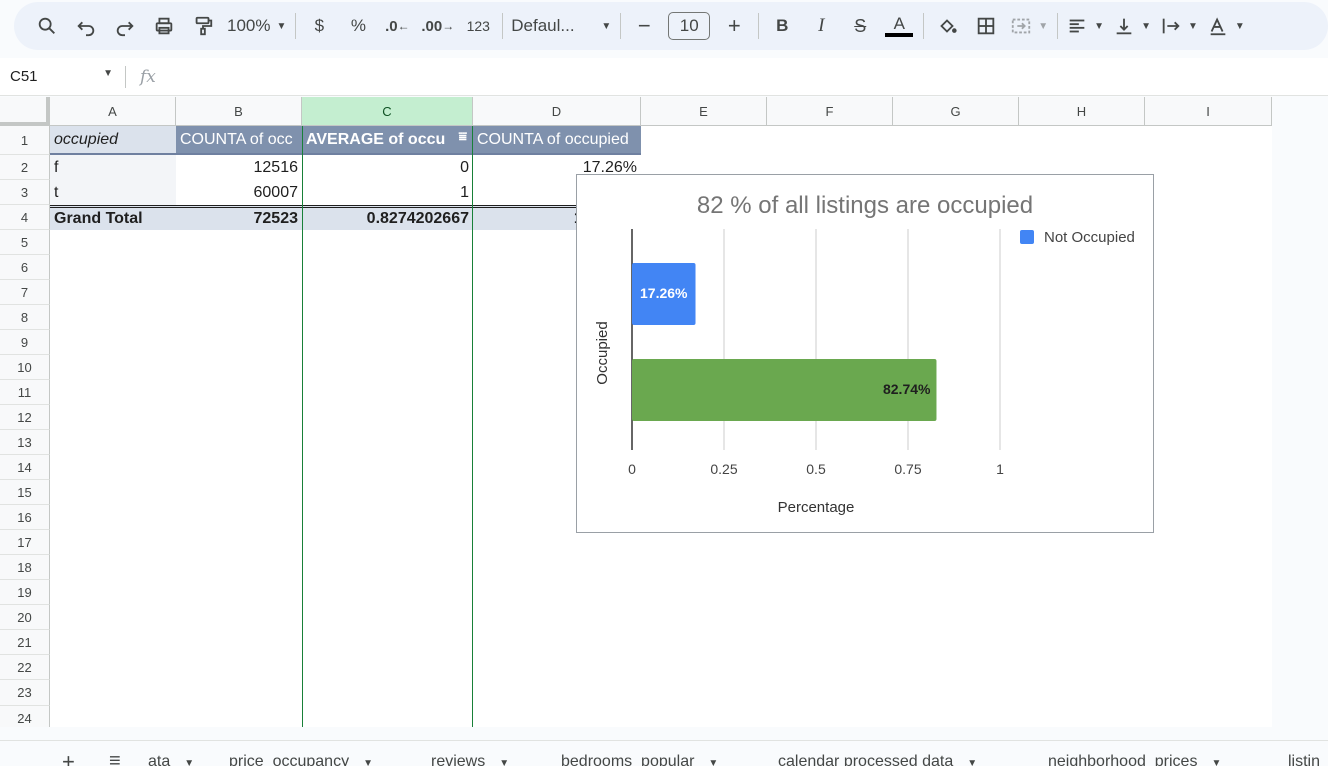  What do you see at coordinates (25, 217) in the screenshot?
I see `row-header-4: 4` at bounding box center [25, 217].